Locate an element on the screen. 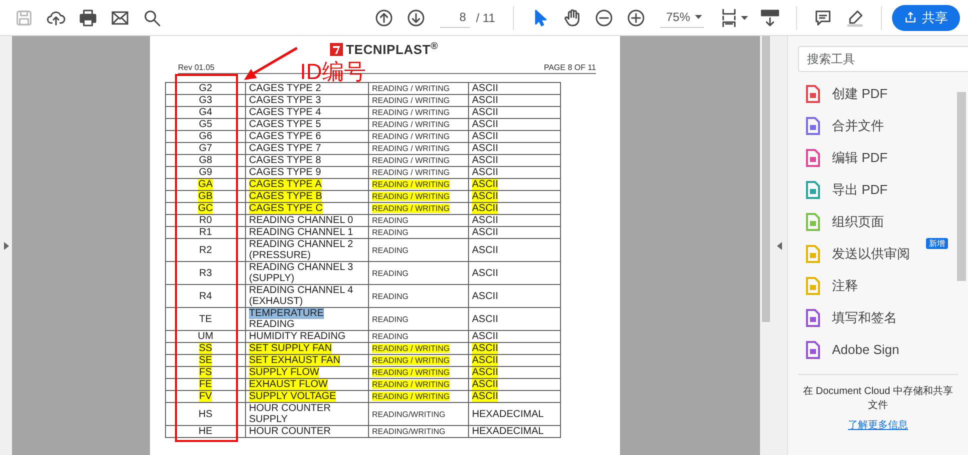  scrollbar is located at coordinates (766, 245).